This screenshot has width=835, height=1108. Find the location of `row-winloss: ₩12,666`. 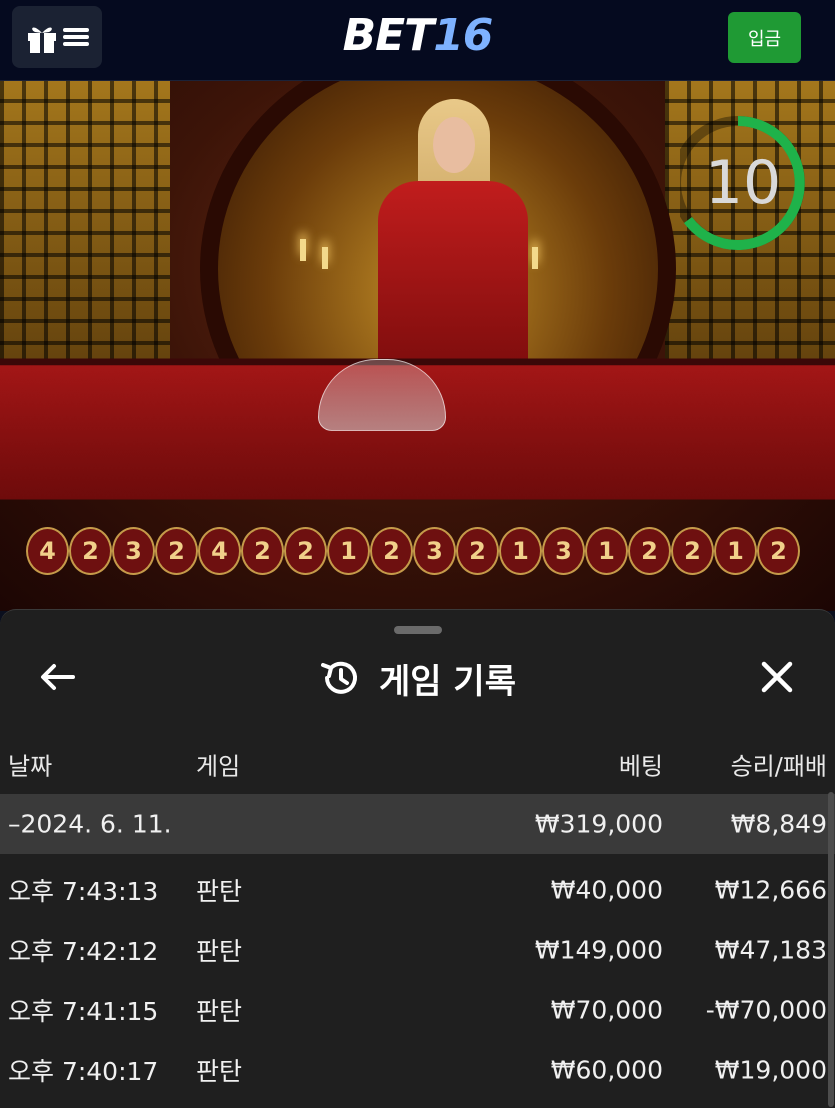

row-winloss: ₩12,666 is located at coordinates (770, 890).